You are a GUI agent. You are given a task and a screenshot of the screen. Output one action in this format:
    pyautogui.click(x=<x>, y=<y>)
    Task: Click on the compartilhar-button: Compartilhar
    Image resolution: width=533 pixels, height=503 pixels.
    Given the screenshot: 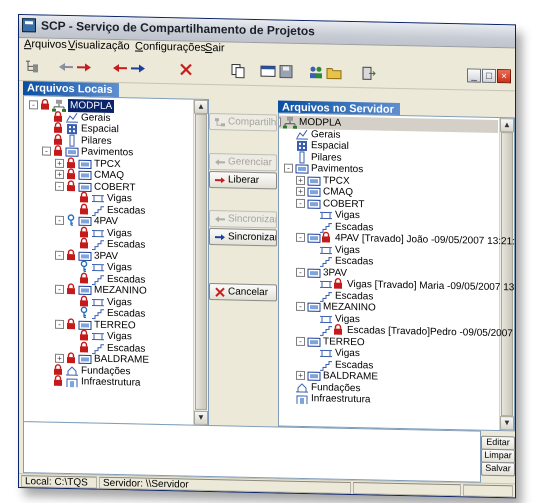 What is the action you would take?
    pyautogui.click(x=243, y=122)
    